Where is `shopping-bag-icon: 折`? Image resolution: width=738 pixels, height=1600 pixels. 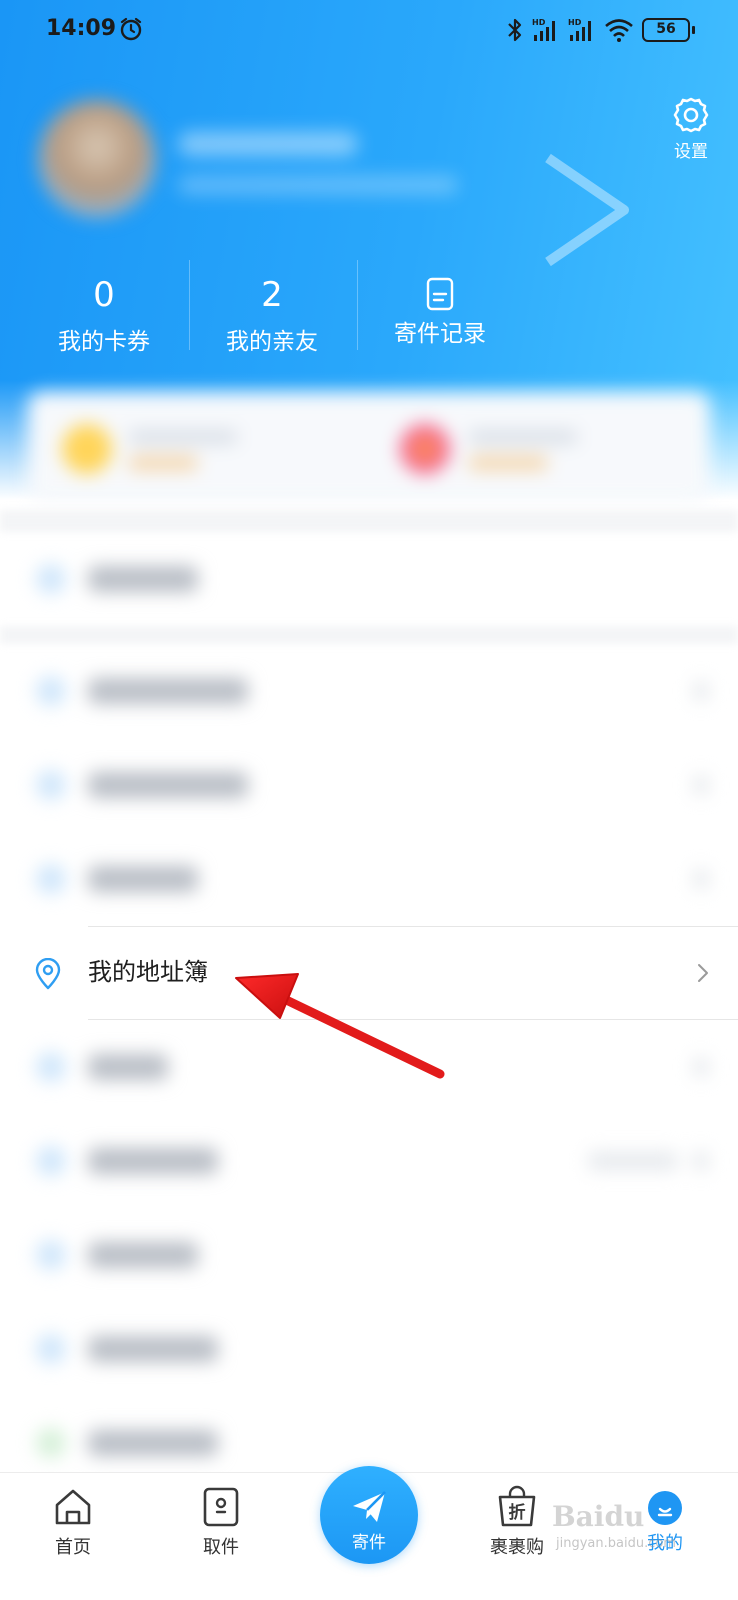 shopping-bag-icon: 折 is located at coordinates (517, 1506).